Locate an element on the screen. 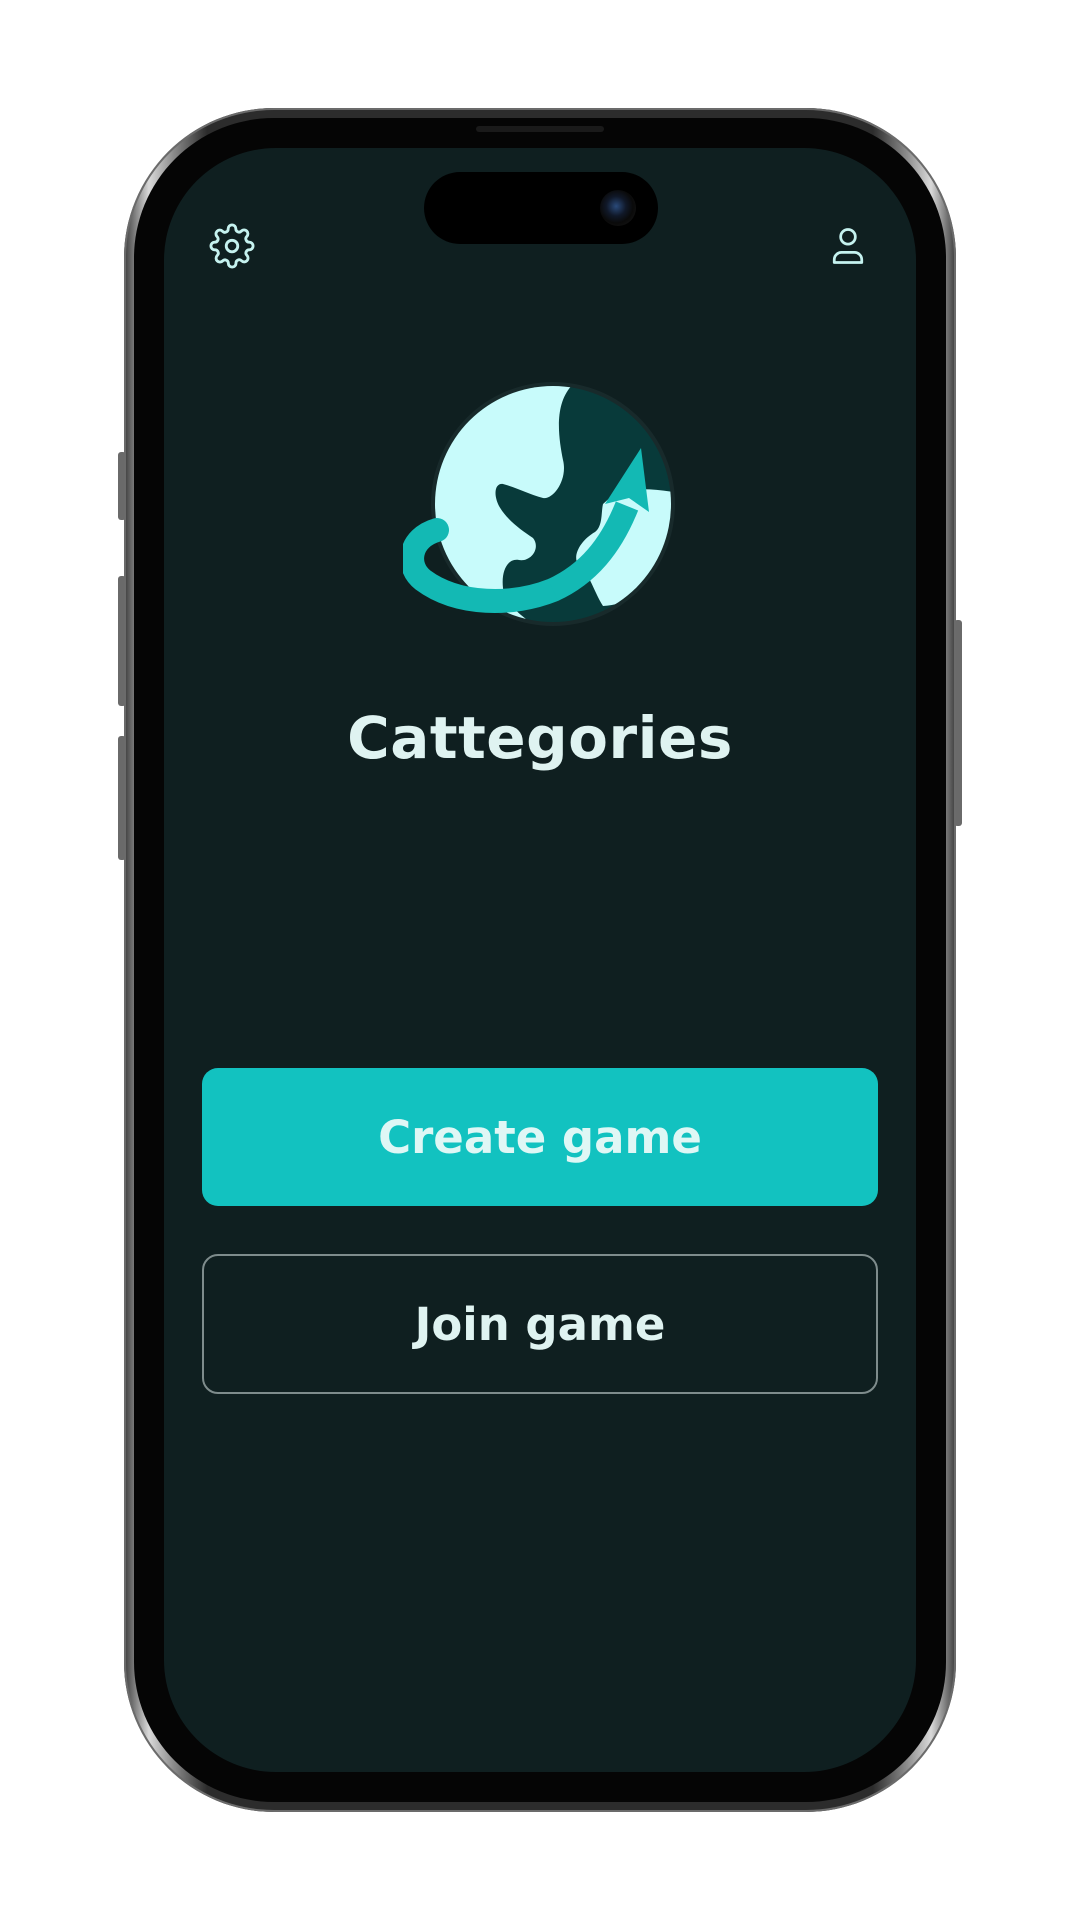 This screenshot has height=1920, width=1080. dynamic-island is located at coordinates (541, 208).